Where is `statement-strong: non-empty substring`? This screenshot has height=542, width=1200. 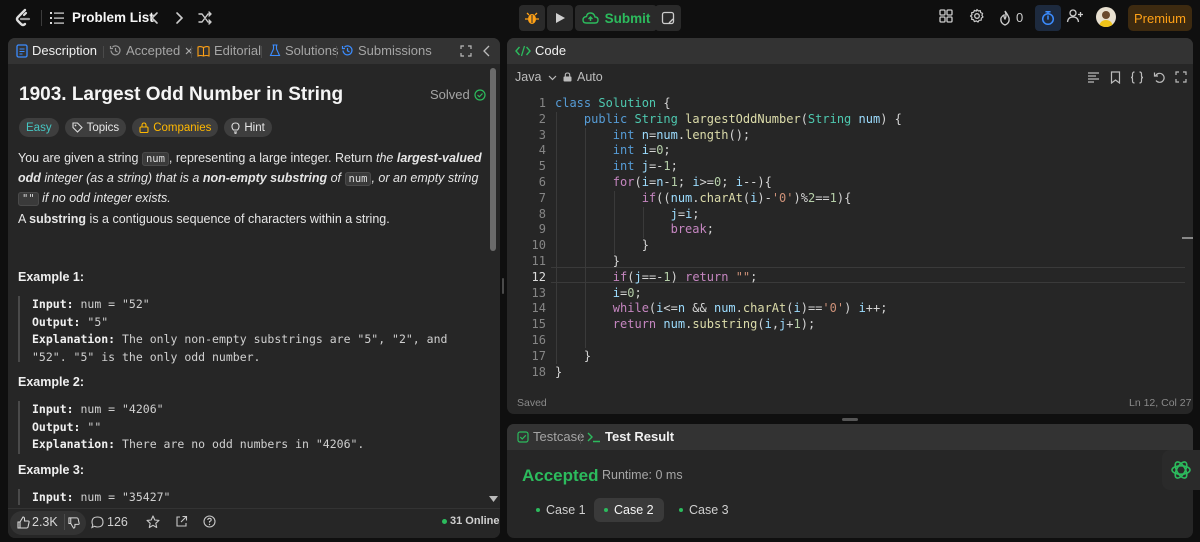 statement-strong: non-empty substring is located at coordinates (265, 178).